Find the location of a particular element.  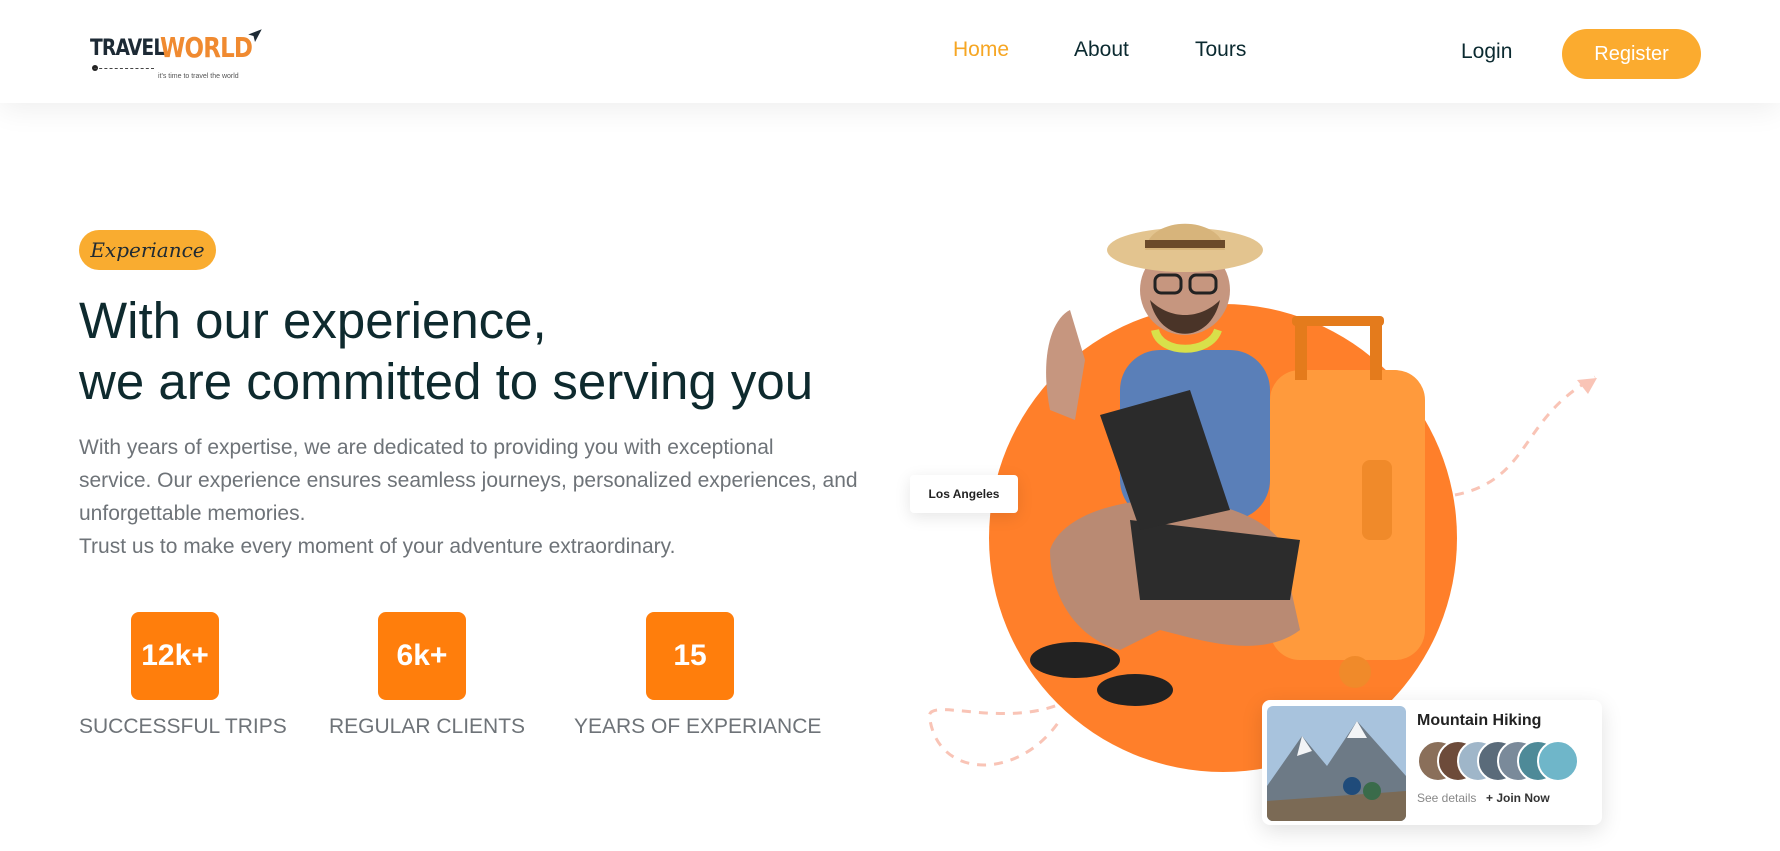

participant-avatars is located at coordinates (1498, 761).